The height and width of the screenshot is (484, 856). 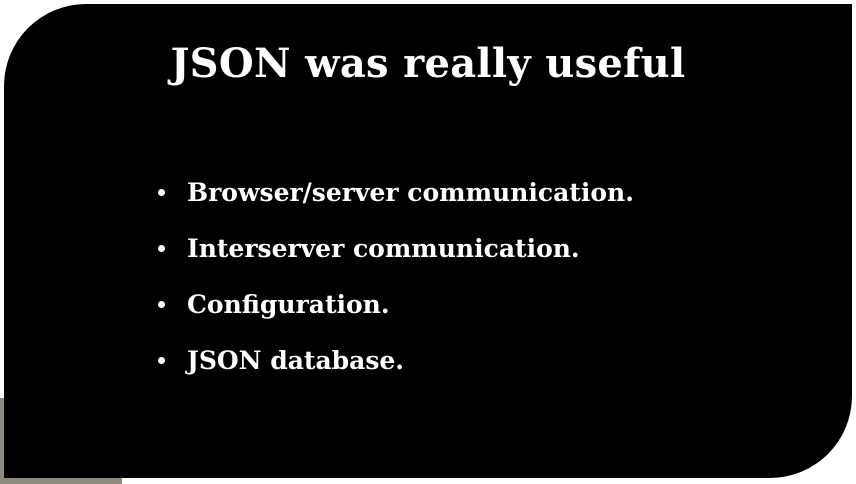 I want to click on bullet-item: JSON database., so click(x=396, y=360).